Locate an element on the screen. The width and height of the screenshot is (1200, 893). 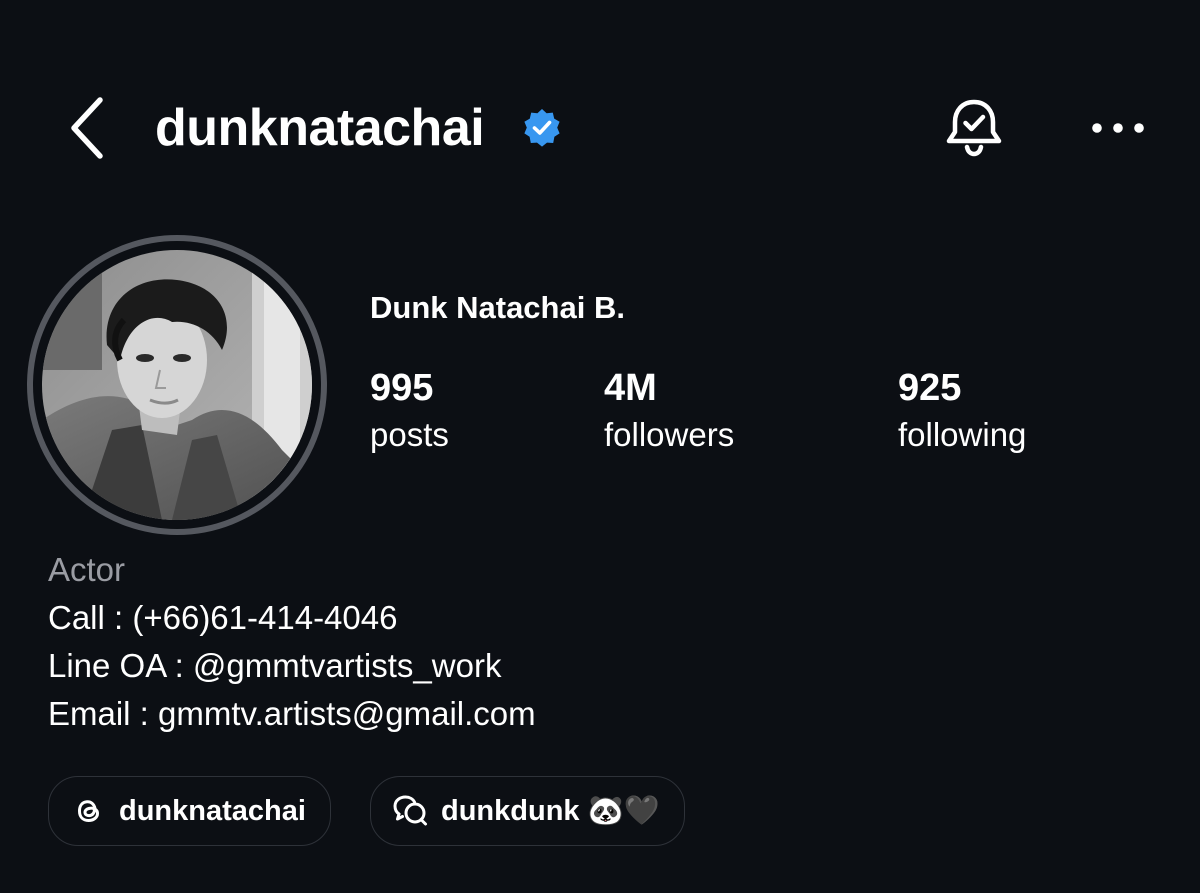
bell-check-icon is located at coordinates (974, 128).